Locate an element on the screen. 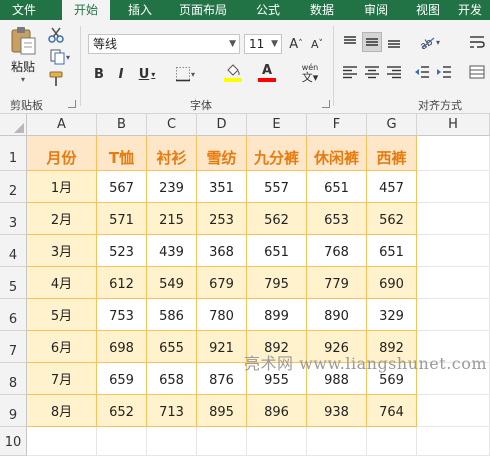 The width and height of the screenshot is (490, 456). underline-button: U ▾ is located at coordinates (147, 74).